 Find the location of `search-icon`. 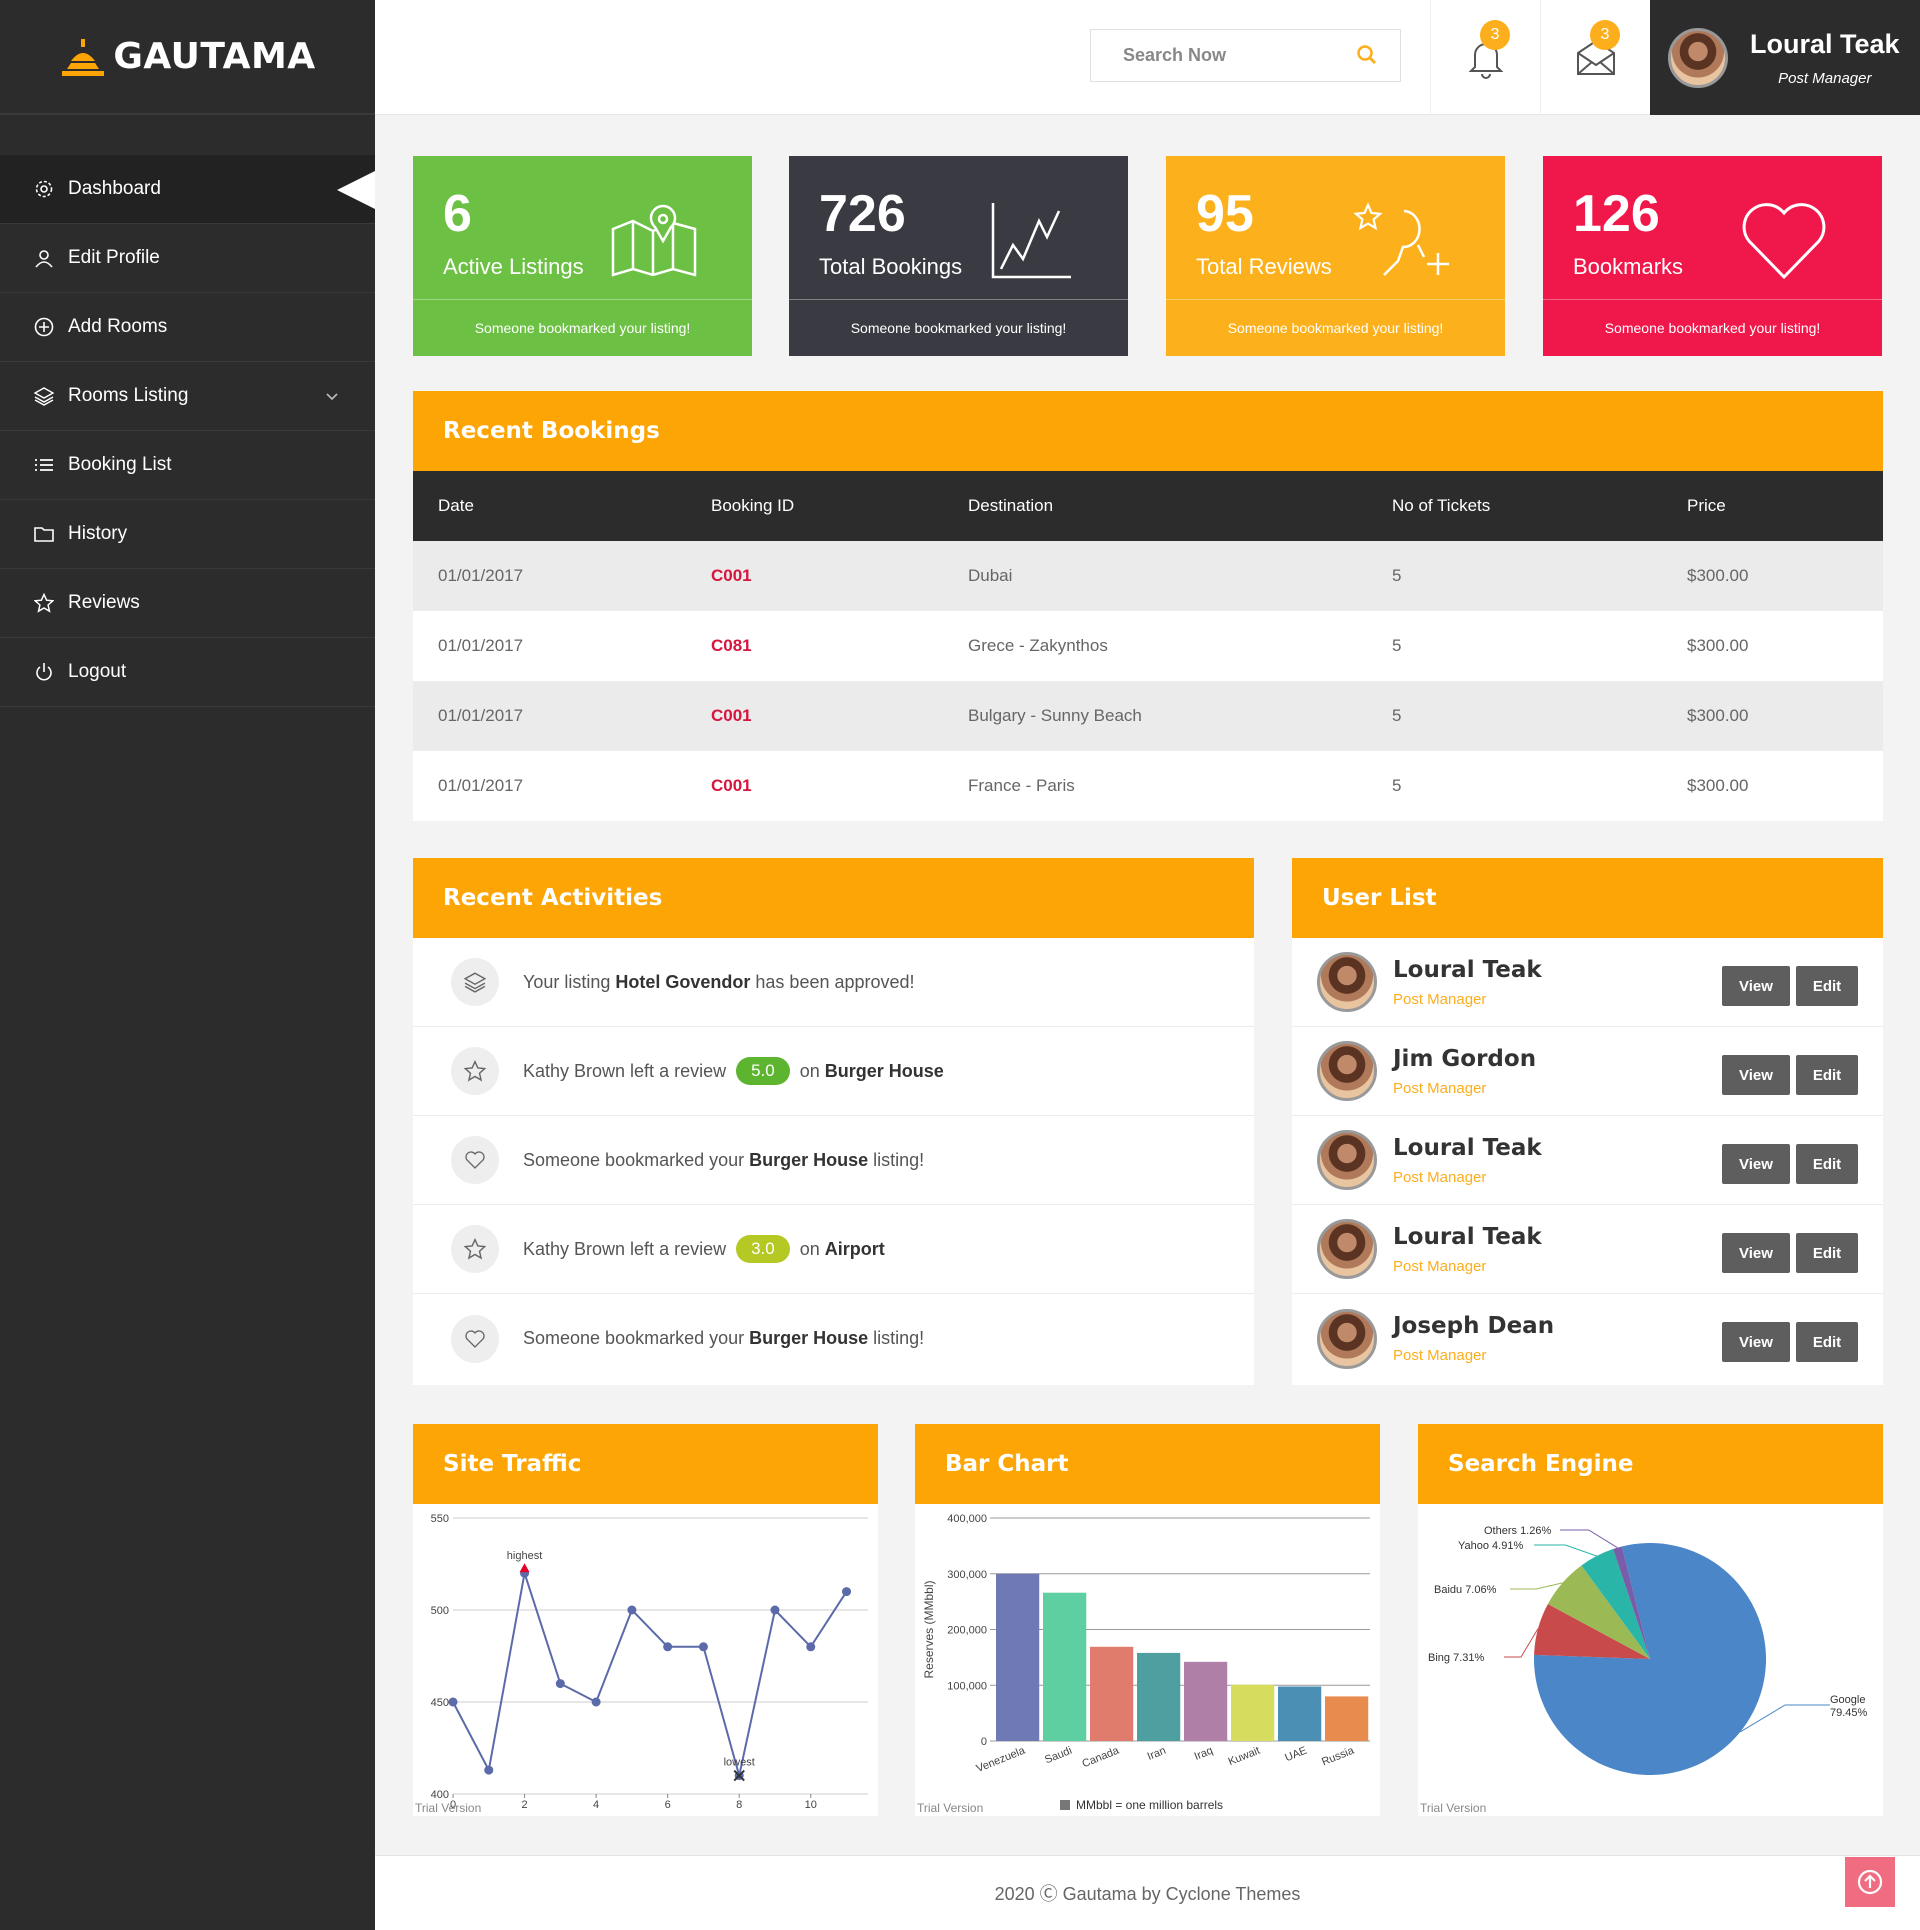

search-icon is located at coordinates (1367, 57).